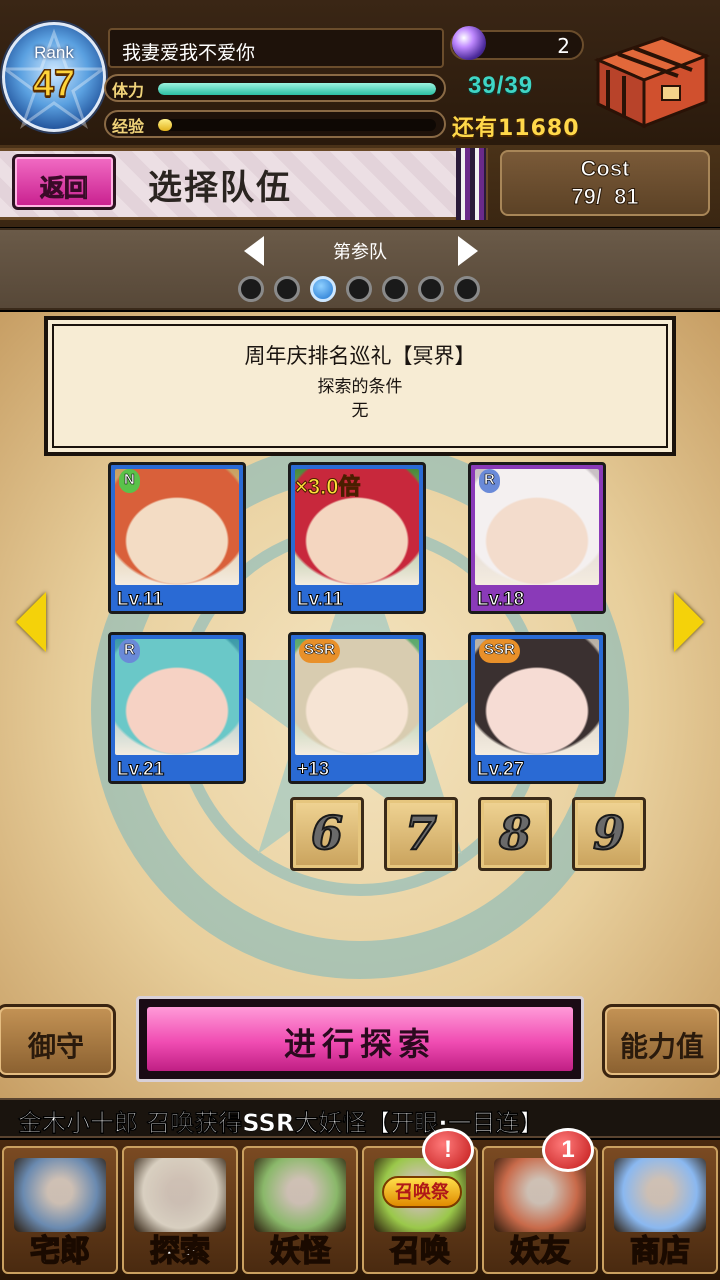  I want to click on rank-label: Rank, so click(54, 52).